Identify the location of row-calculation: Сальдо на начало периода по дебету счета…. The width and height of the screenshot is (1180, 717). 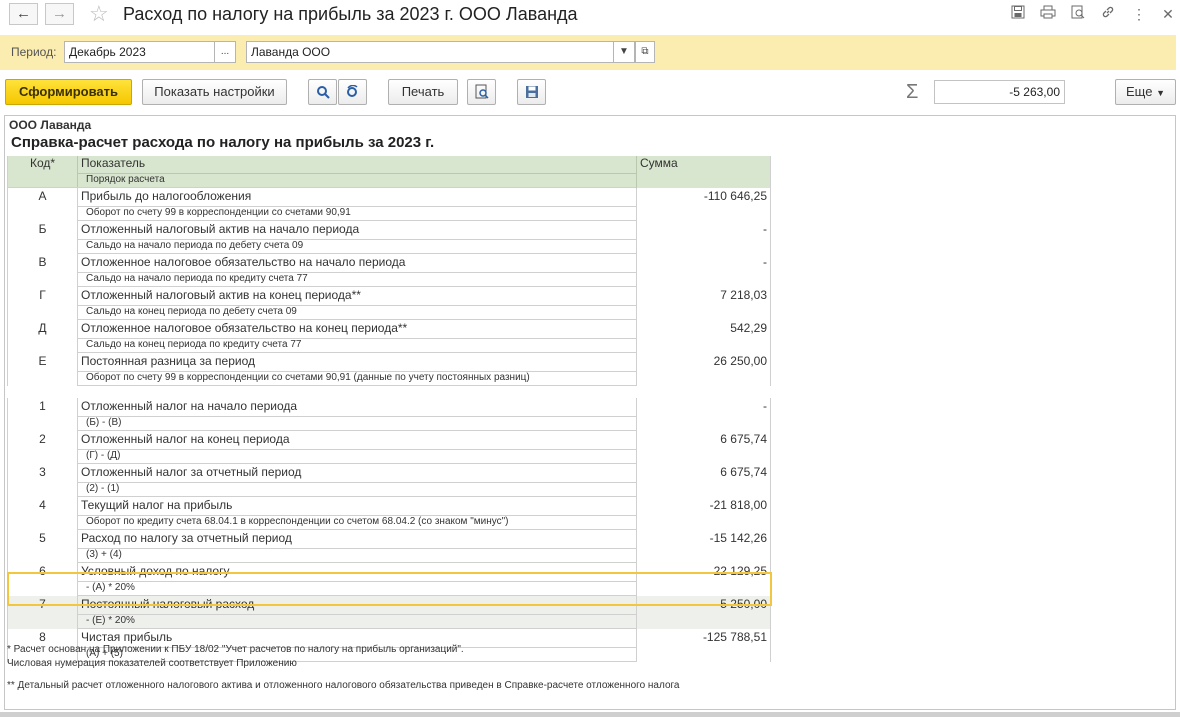
(357, 246).